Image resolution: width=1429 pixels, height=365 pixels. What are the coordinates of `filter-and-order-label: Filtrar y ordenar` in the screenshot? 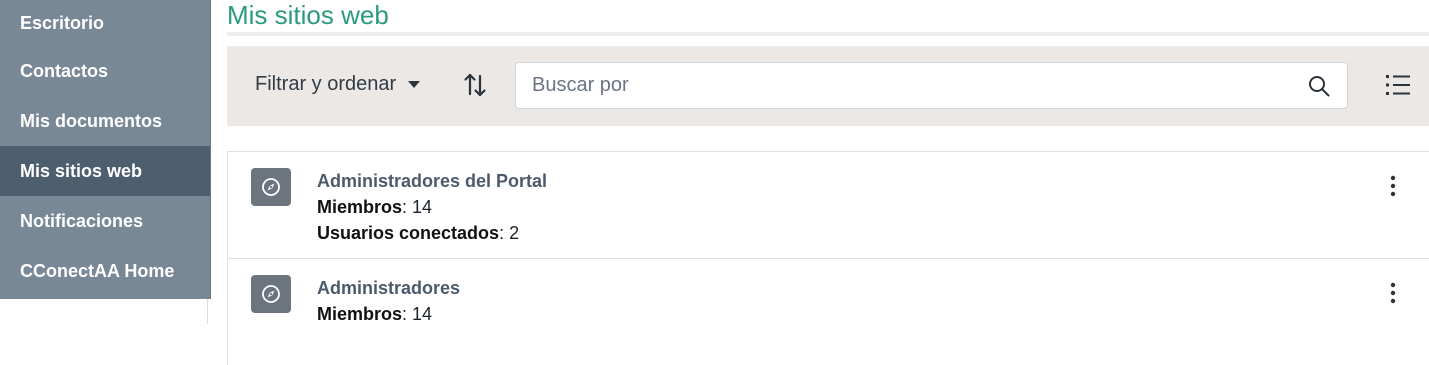 It's located at (326, 84).